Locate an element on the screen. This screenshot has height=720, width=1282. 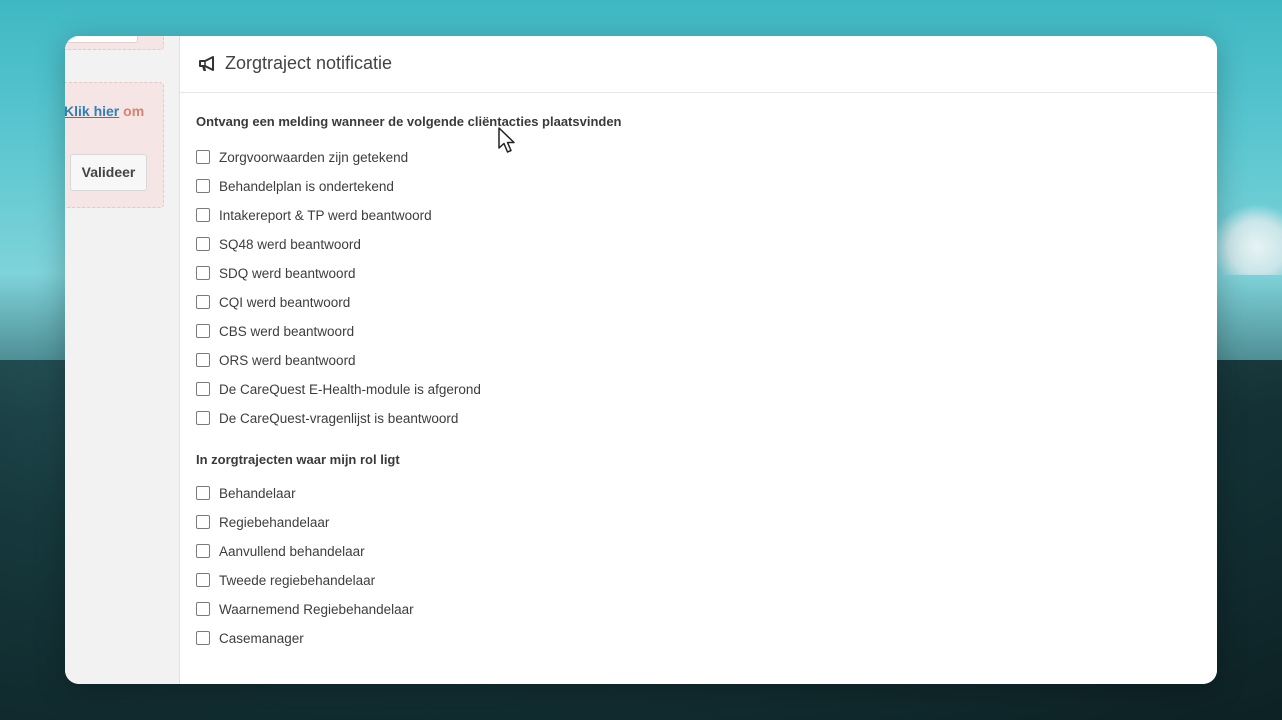
section-role-title: In zorgtrajecten waar mijn rol ligt is located at coordinates (298, 459).